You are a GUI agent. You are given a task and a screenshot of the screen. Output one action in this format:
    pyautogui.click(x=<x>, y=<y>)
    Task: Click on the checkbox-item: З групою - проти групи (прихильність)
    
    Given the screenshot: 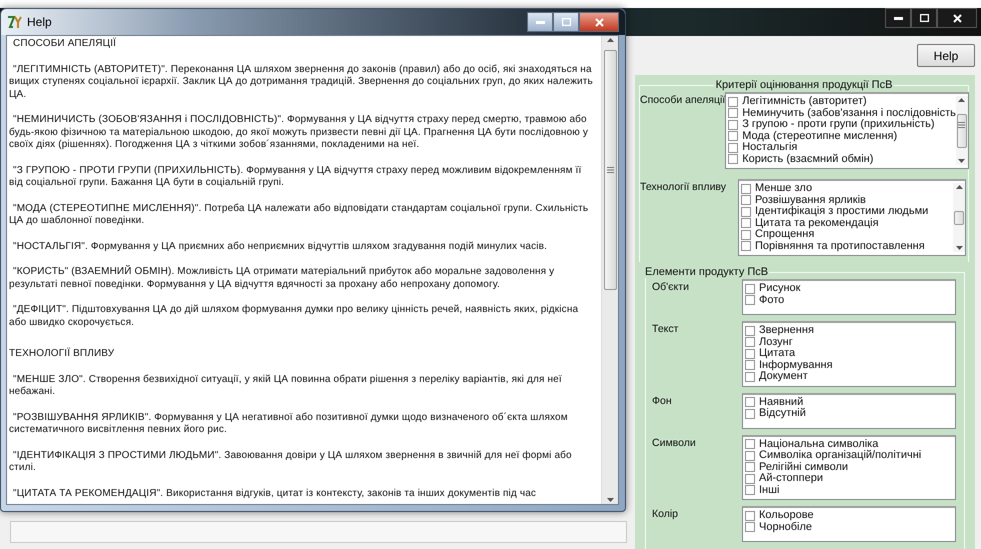 What is the action you would take?
    pyautogui.click(x=842, y=124)
    